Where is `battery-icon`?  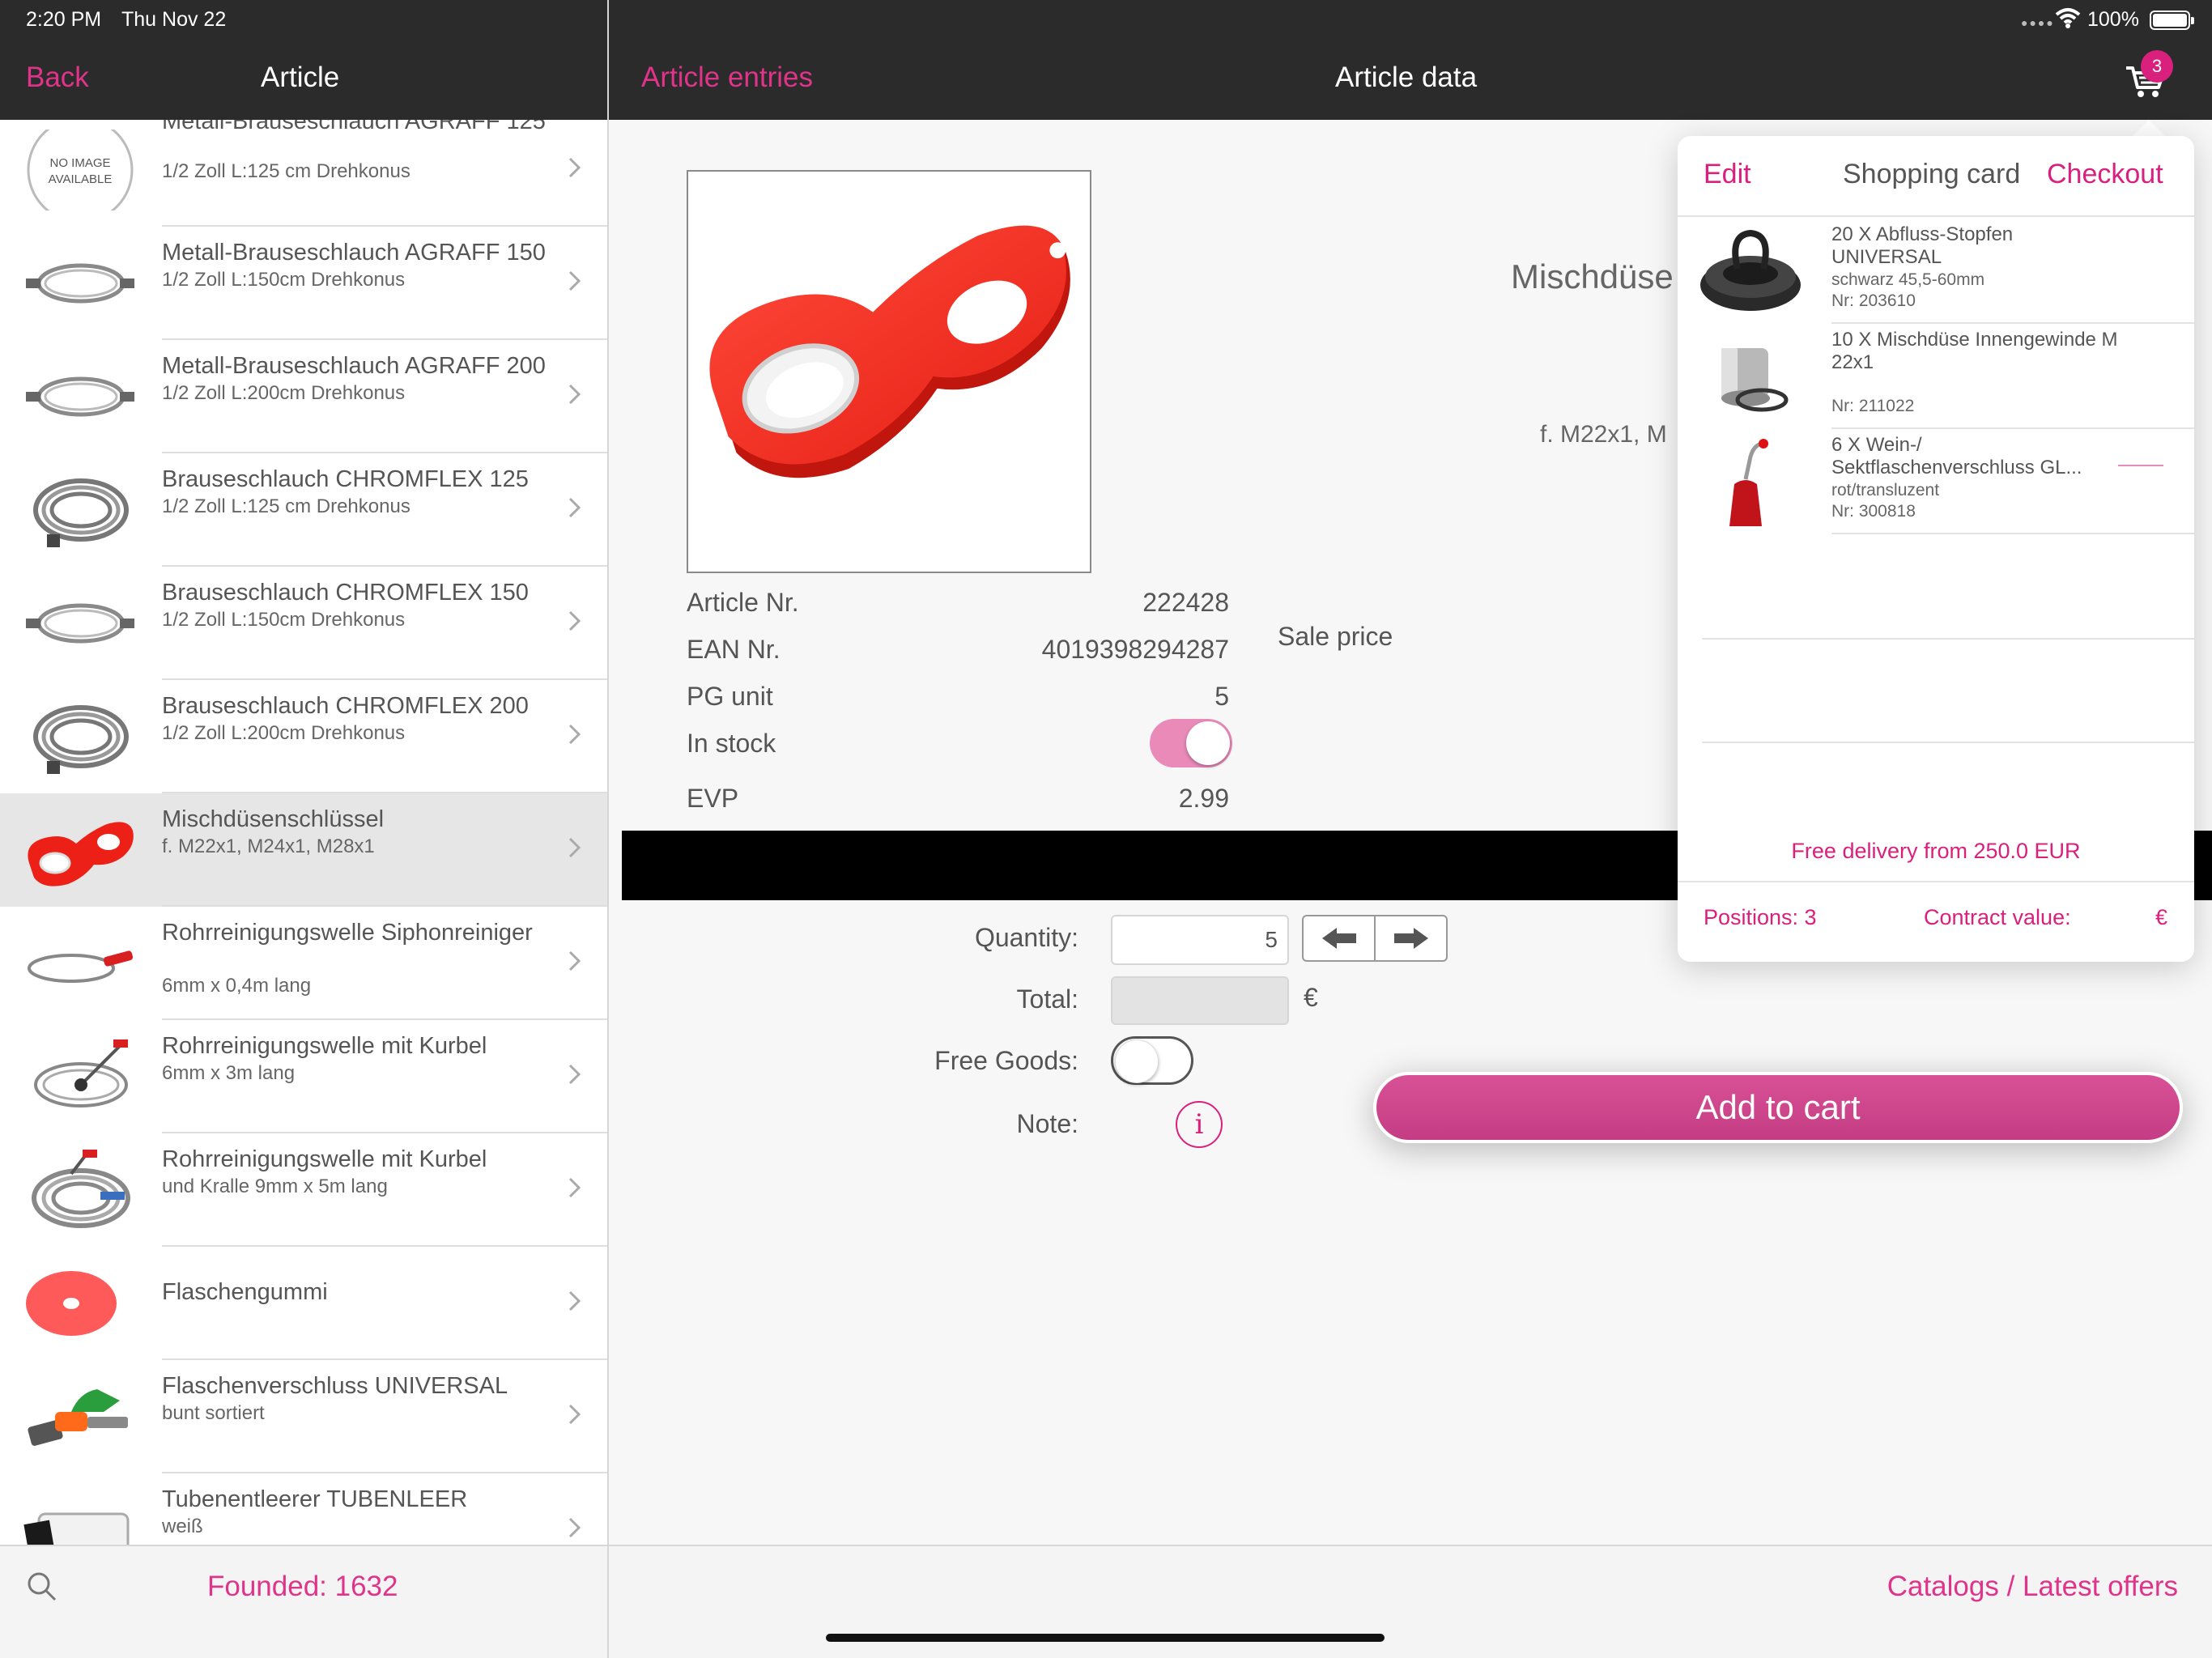
battery-icon is located at coordinates (2172, 20).